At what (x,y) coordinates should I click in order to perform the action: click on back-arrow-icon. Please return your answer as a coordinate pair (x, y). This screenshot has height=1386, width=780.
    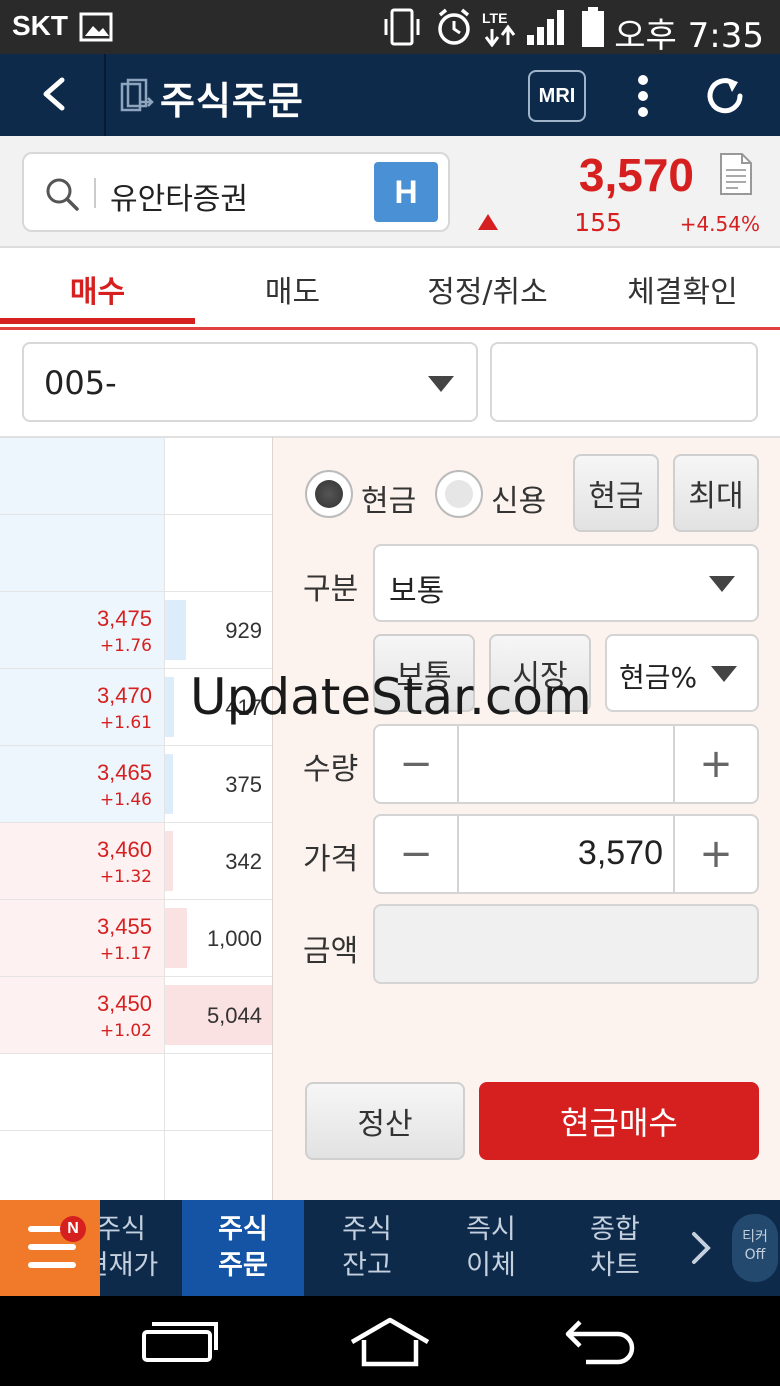
    Looking at the image, I should click on (54, 94).